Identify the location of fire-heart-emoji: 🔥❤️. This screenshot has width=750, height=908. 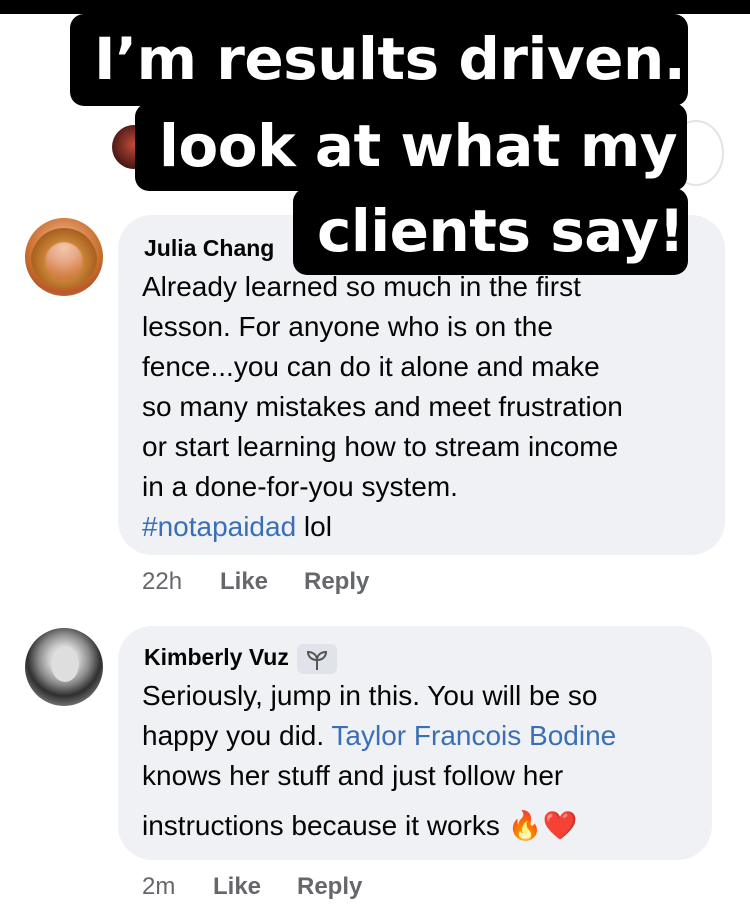
(542, 825).